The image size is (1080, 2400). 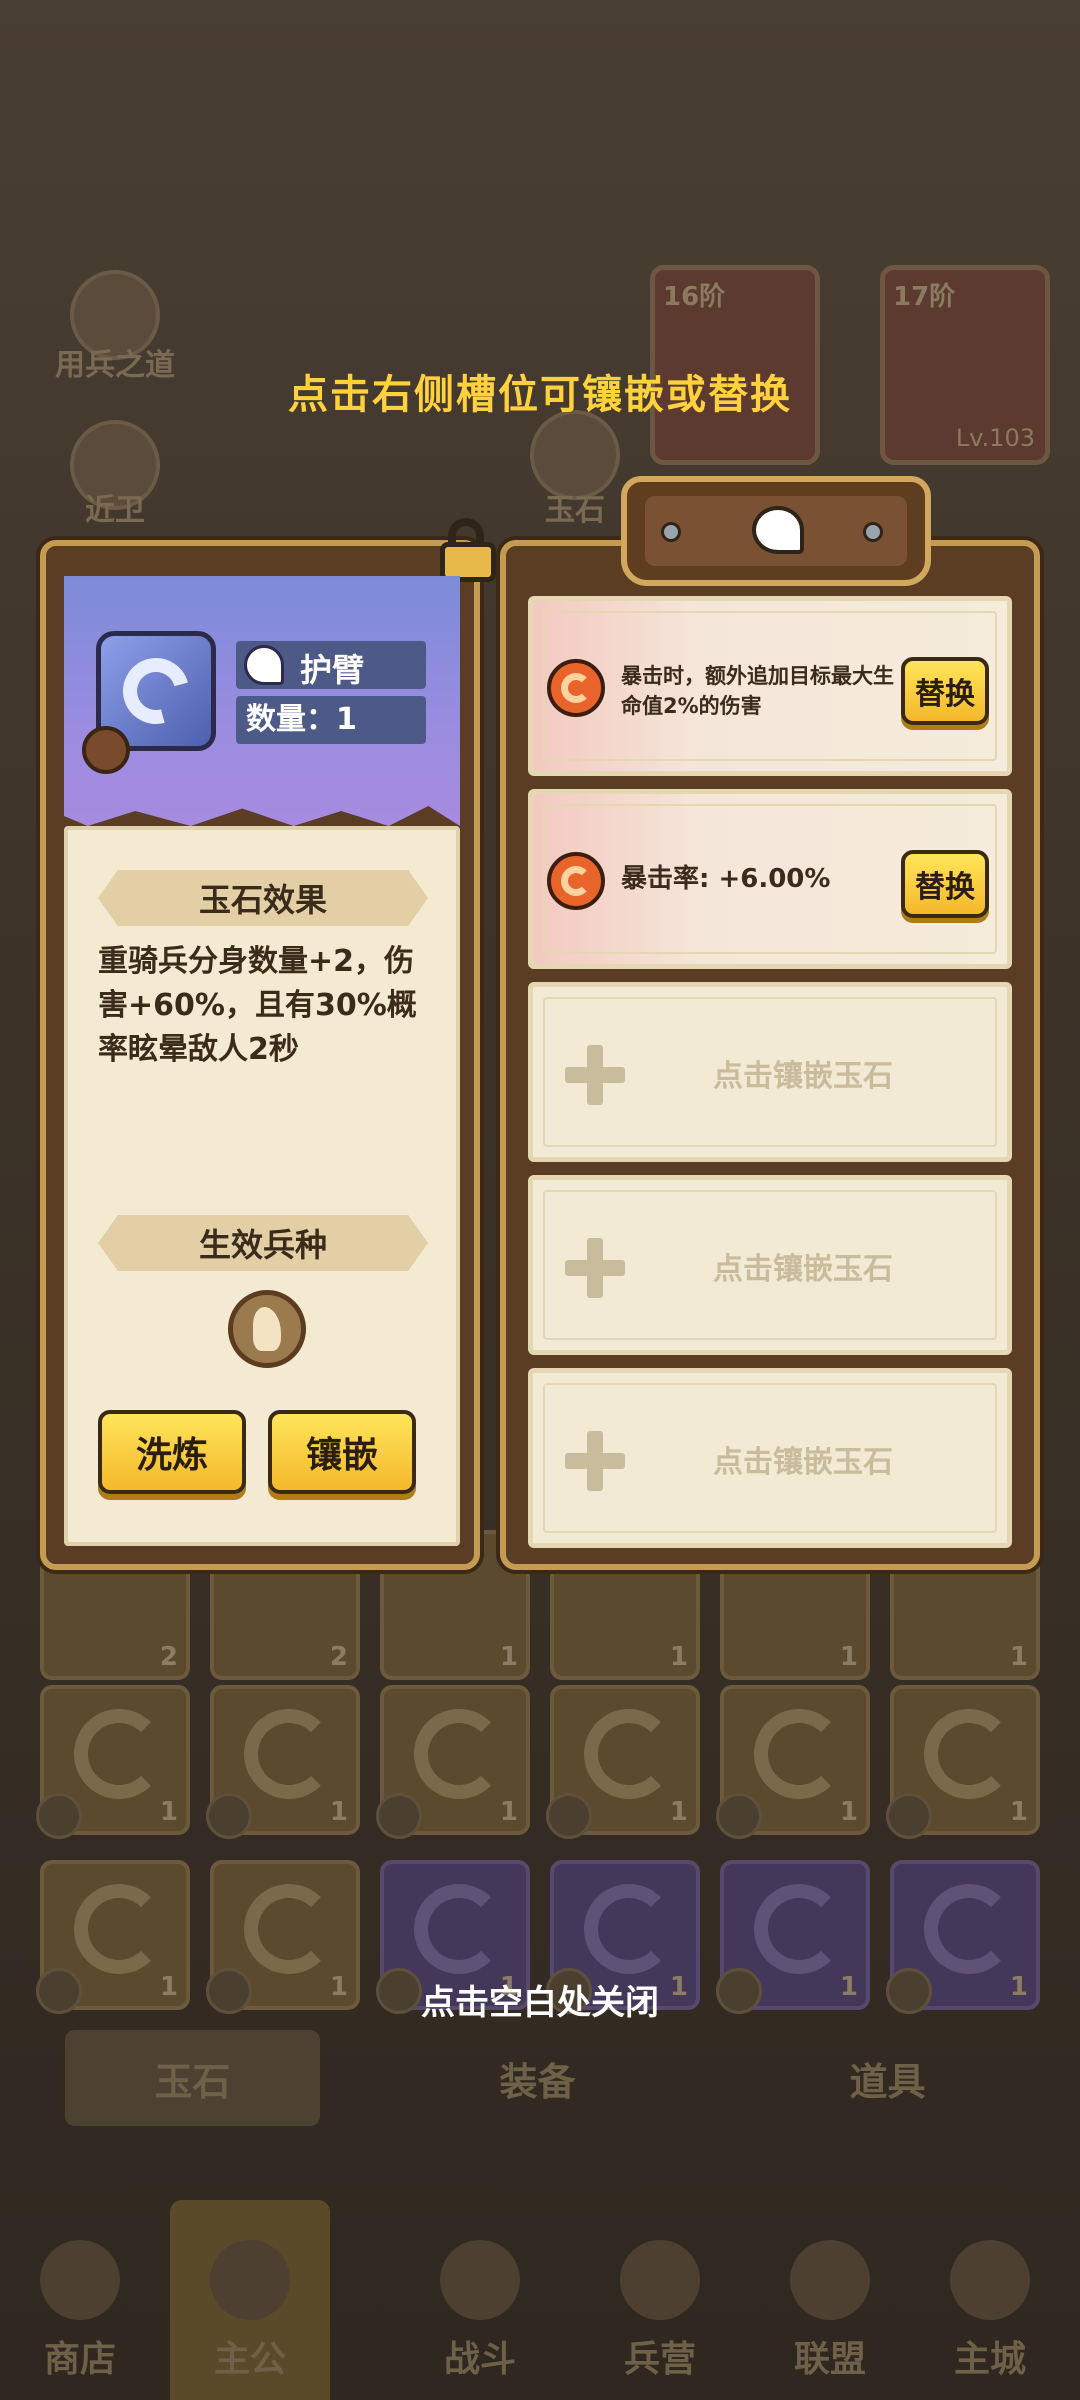 I want to click on main-city-icon, so click(x=990, y=2280).